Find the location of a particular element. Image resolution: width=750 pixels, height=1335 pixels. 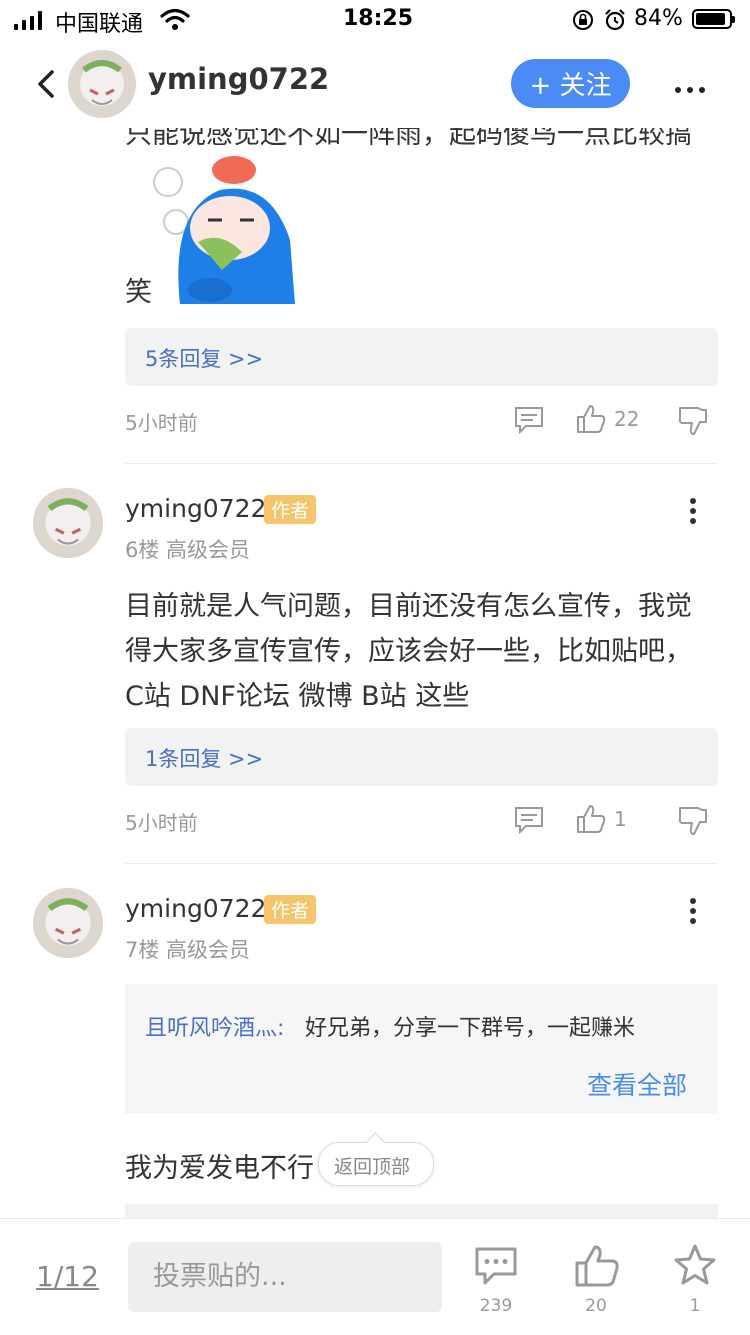

comment-count: 239 is located at coordinates (496, 1306).